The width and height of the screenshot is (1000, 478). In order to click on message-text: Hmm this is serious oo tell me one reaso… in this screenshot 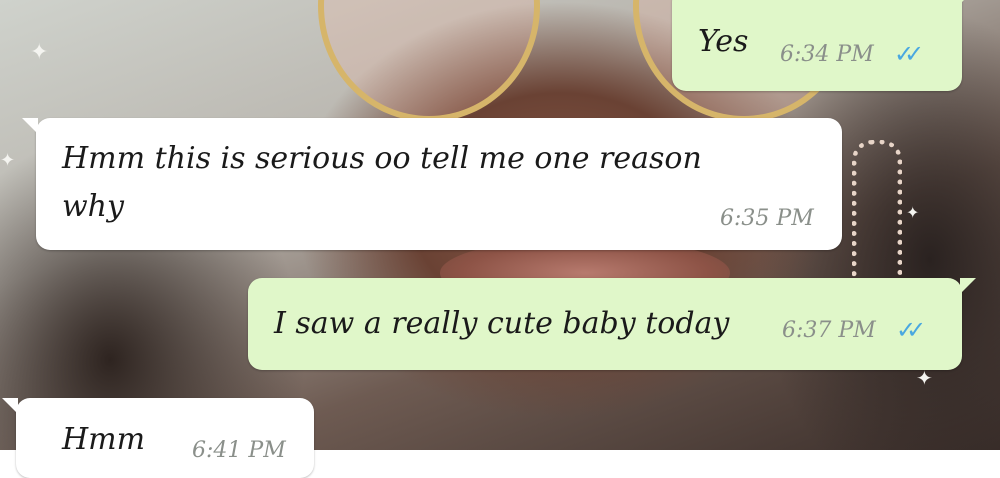, I will do `click(382, 182)`.